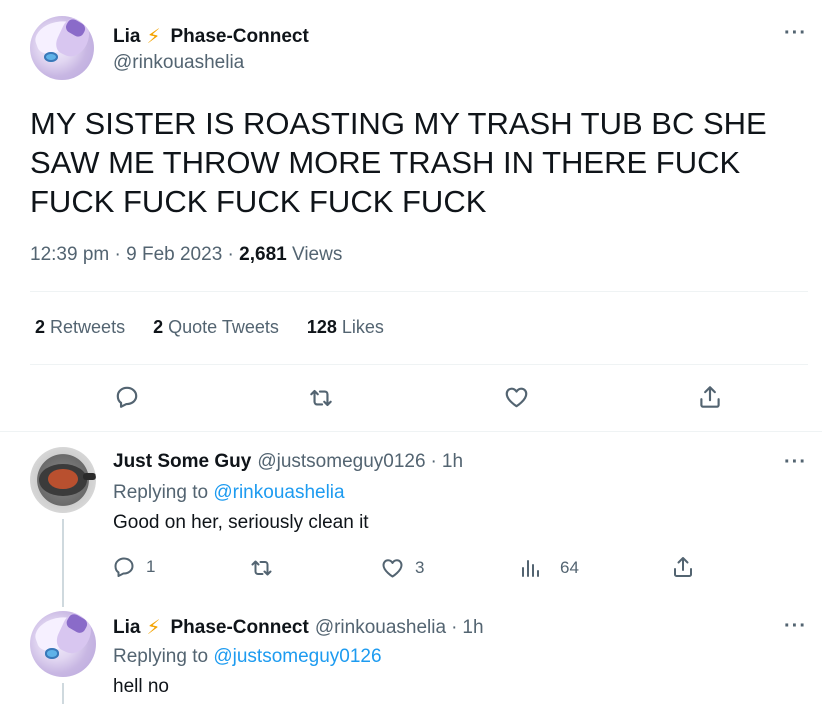  Describe the element at coordinates (263, 254) in the screenshot. I see `views-count: 2,681` at that location.